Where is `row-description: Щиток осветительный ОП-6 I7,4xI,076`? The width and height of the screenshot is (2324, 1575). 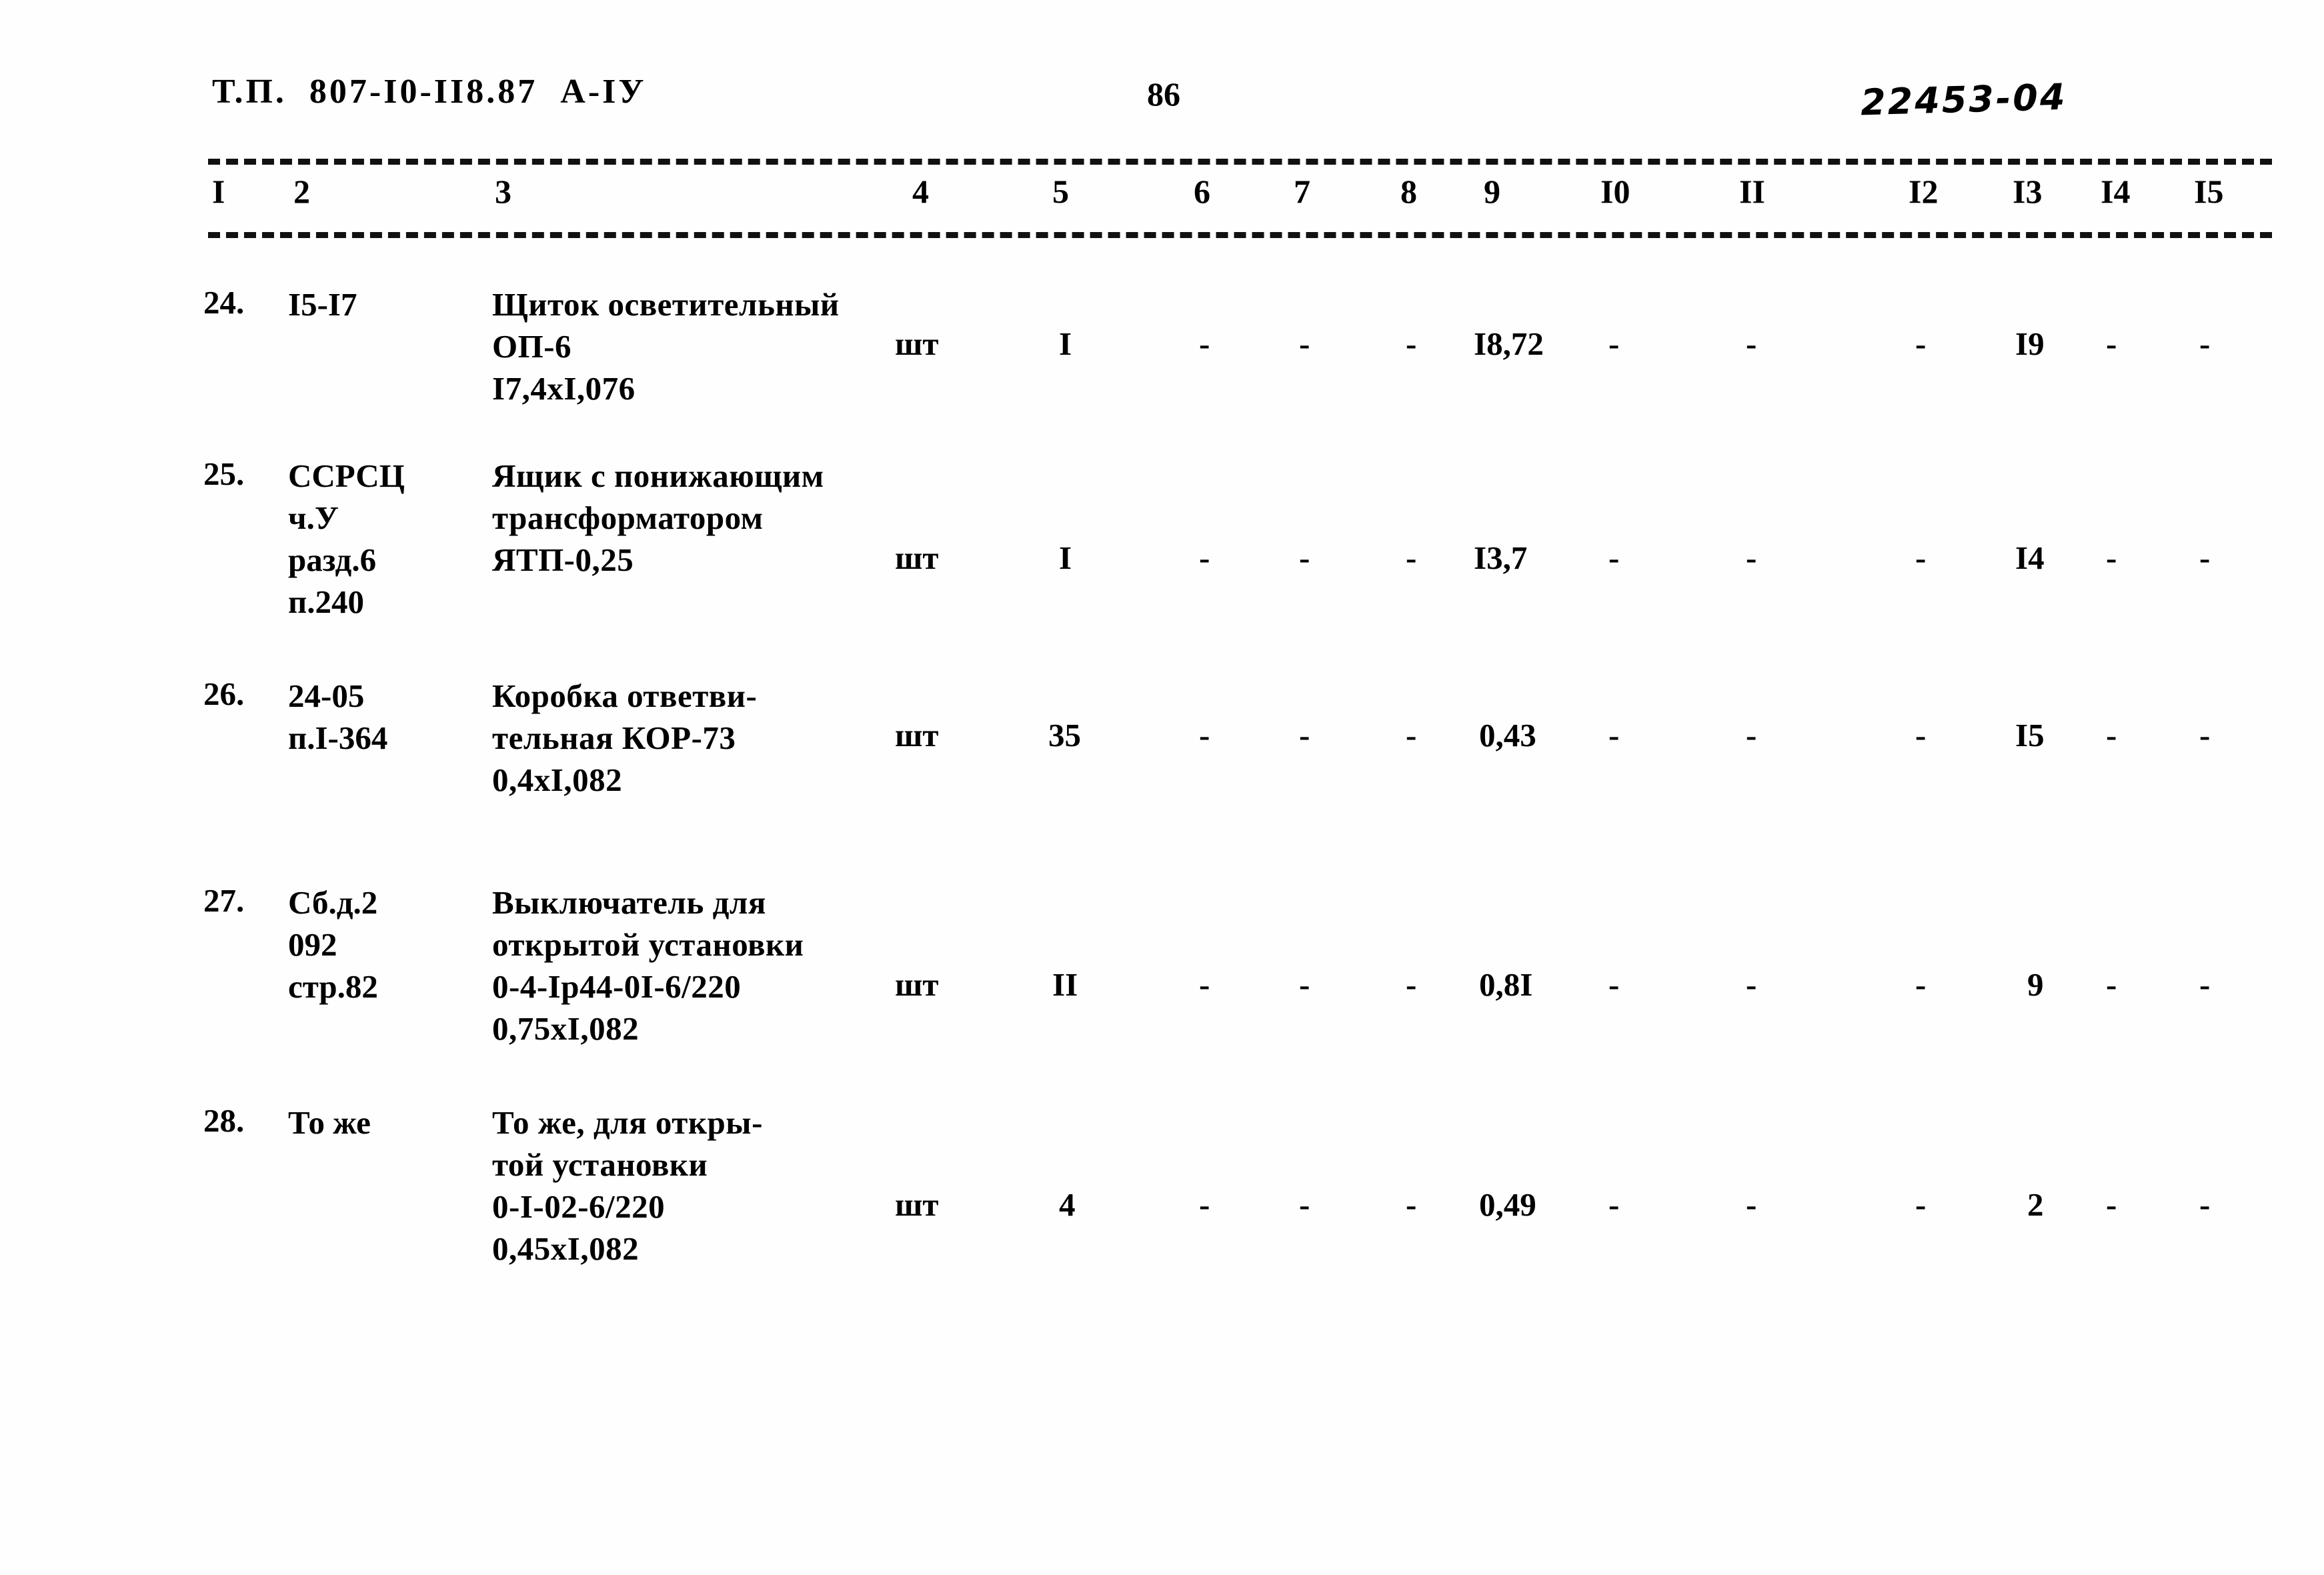 row-description: Щиток осветительный ОП-6 I7,4xI,076 is located at coordinates (666, 346).